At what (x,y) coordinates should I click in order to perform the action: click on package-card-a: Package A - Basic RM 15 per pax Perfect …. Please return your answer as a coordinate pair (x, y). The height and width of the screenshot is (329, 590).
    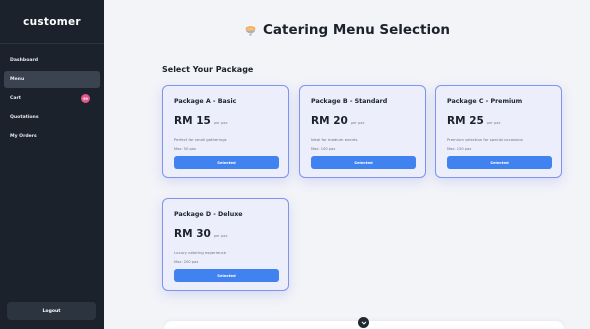
    Looking at the image, I should click on (225, 131).